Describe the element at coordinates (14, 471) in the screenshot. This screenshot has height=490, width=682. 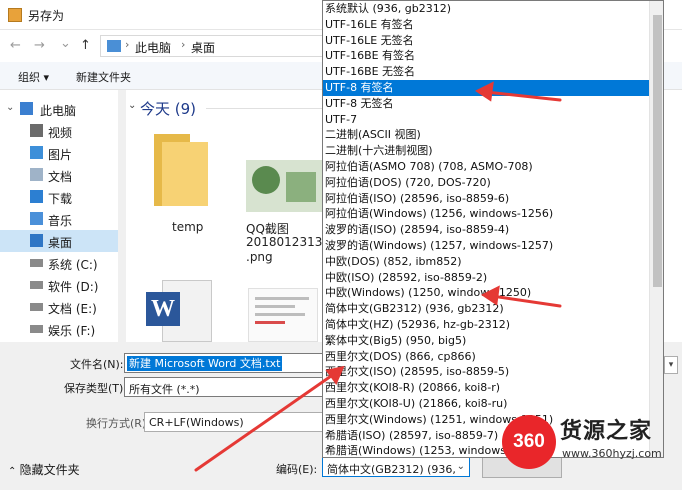
I see `chevron-up-icon: ⌃` at that location.